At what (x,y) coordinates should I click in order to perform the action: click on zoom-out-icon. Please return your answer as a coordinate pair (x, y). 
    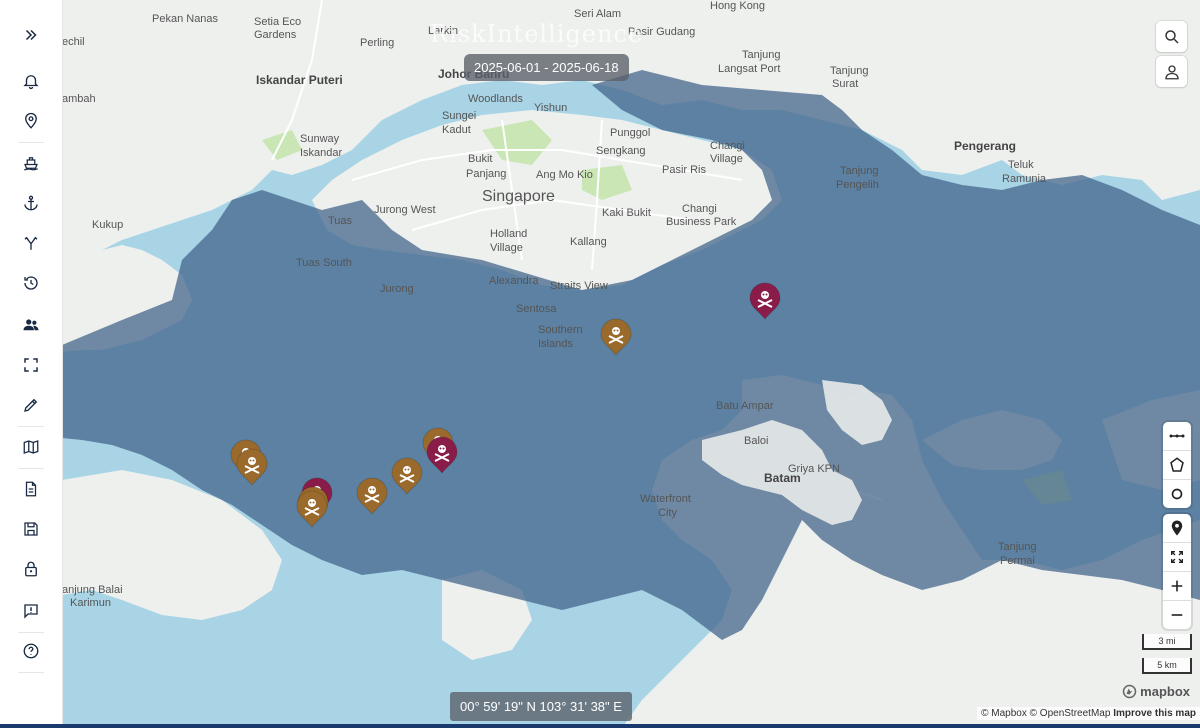
    Looking at the image, I should click on (1177, 615).